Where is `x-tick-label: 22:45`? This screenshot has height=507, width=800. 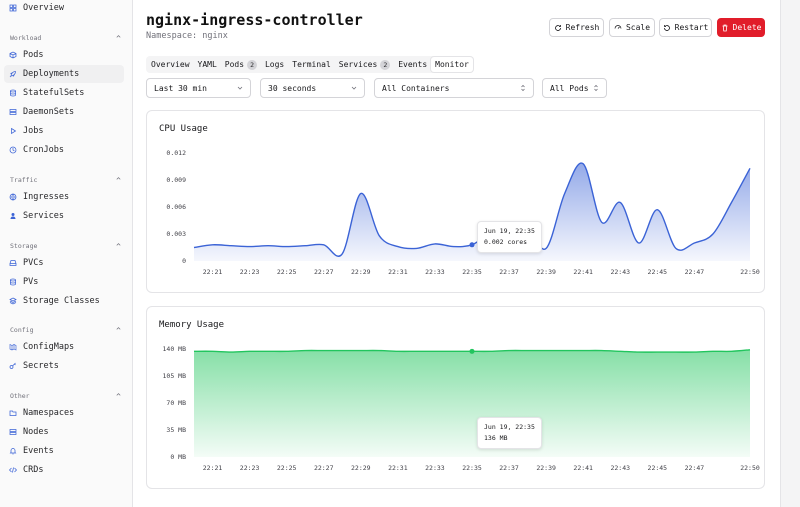
x-tick-label: 22:45 is located at coordinates (658, 272).